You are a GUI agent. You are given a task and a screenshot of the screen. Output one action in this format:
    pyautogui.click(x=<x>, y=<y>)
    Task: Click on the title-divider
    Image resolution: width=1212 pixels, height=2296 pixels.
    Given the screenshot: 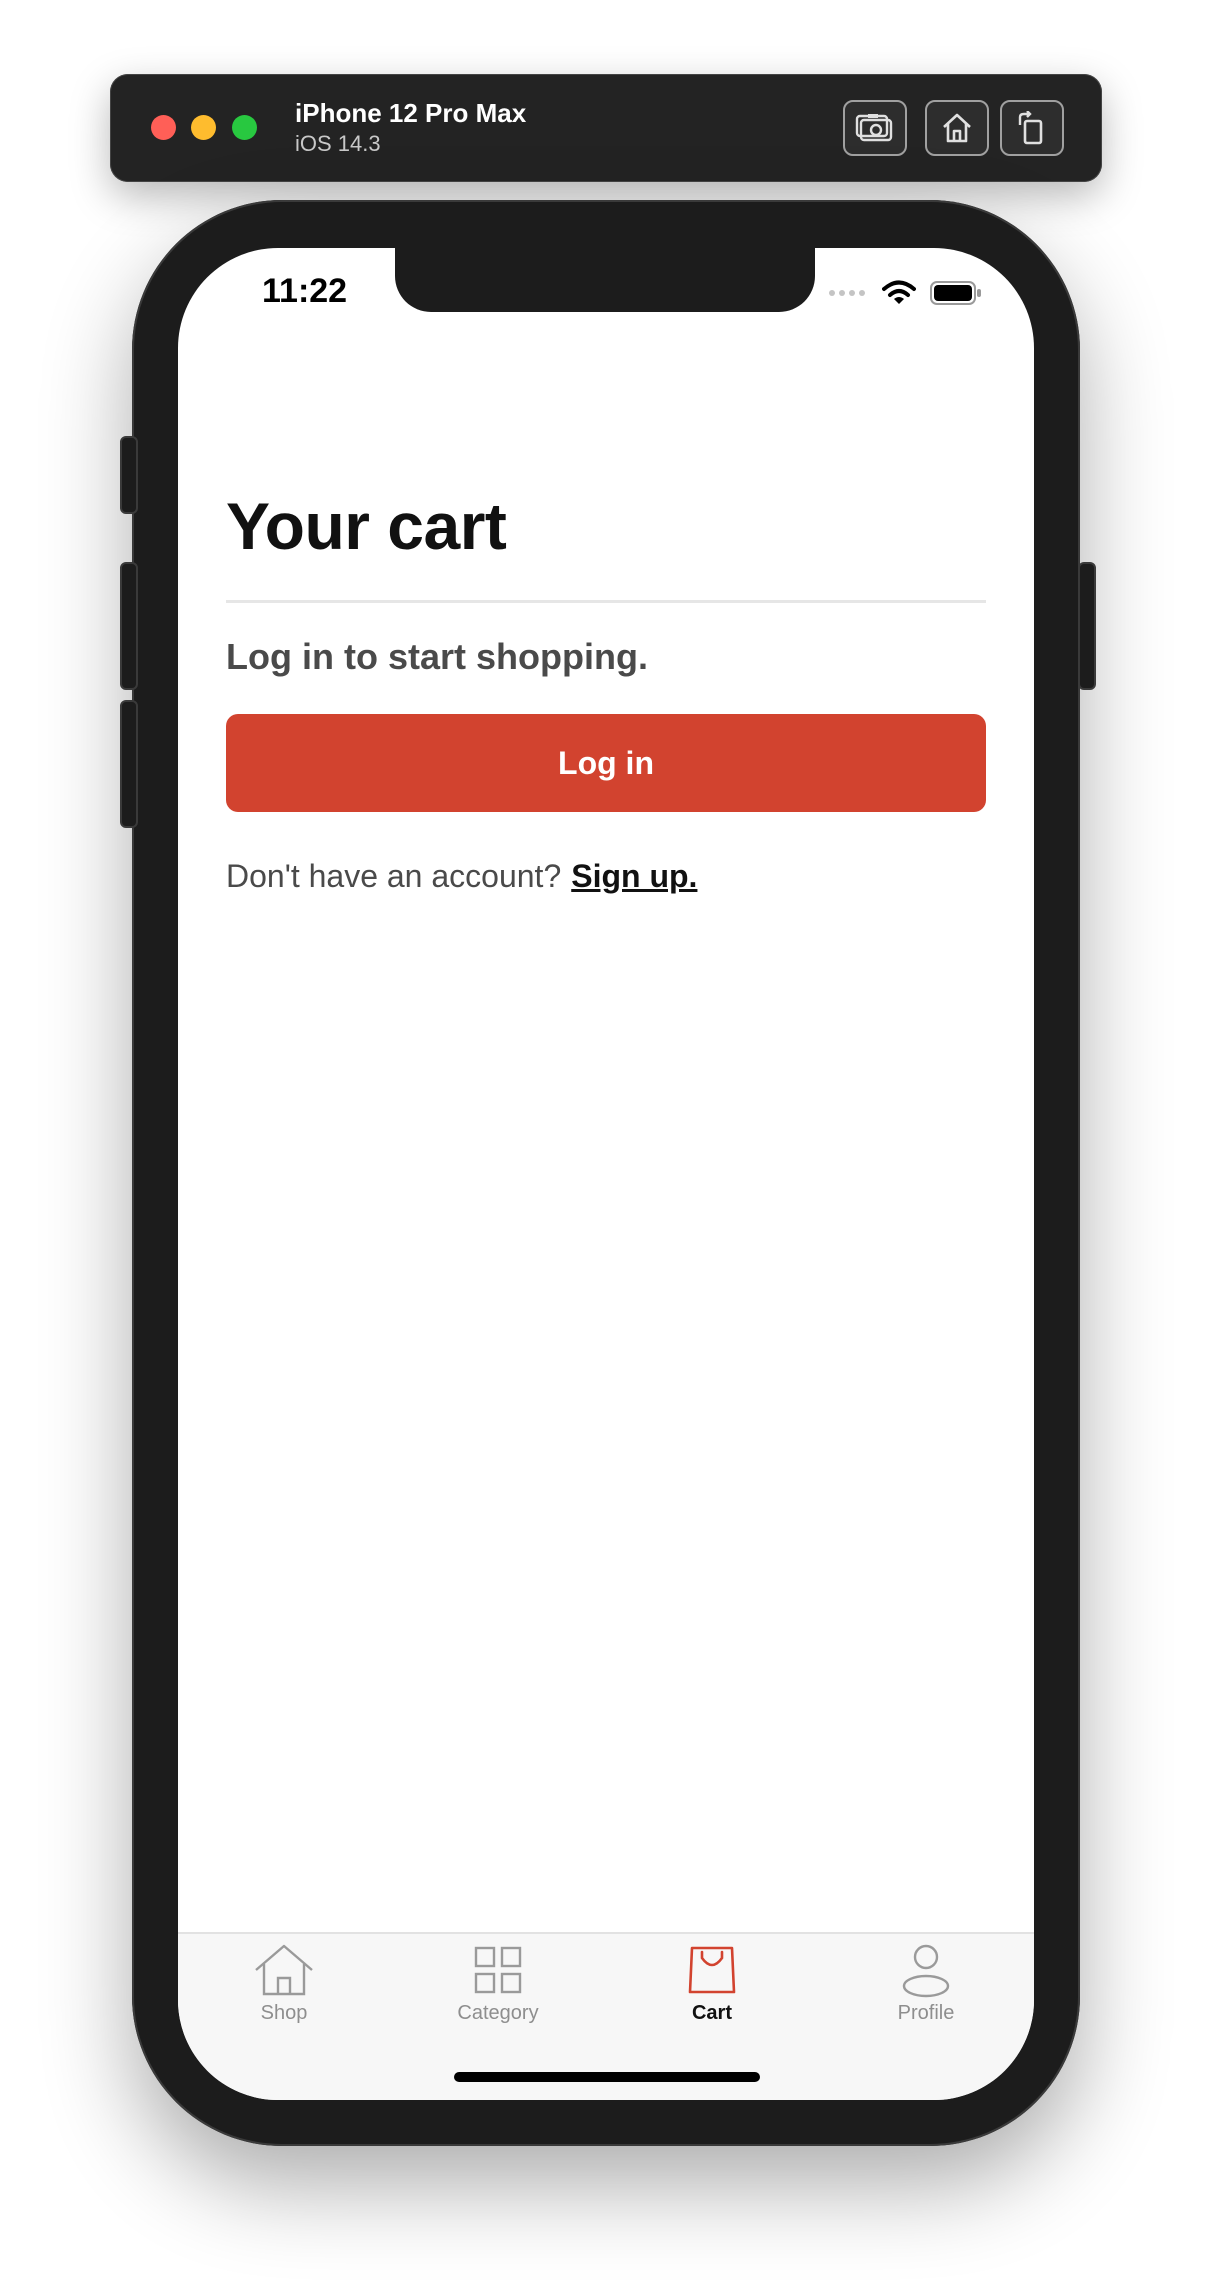 What is the action you would take?
    pyautogui.click(x=606, y=601)
    